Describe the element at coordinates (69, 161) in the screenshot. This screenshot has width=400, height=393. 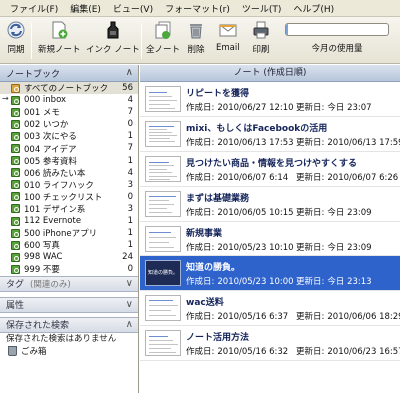
I see `notebook-item: 005 参考資料 1` at that location.